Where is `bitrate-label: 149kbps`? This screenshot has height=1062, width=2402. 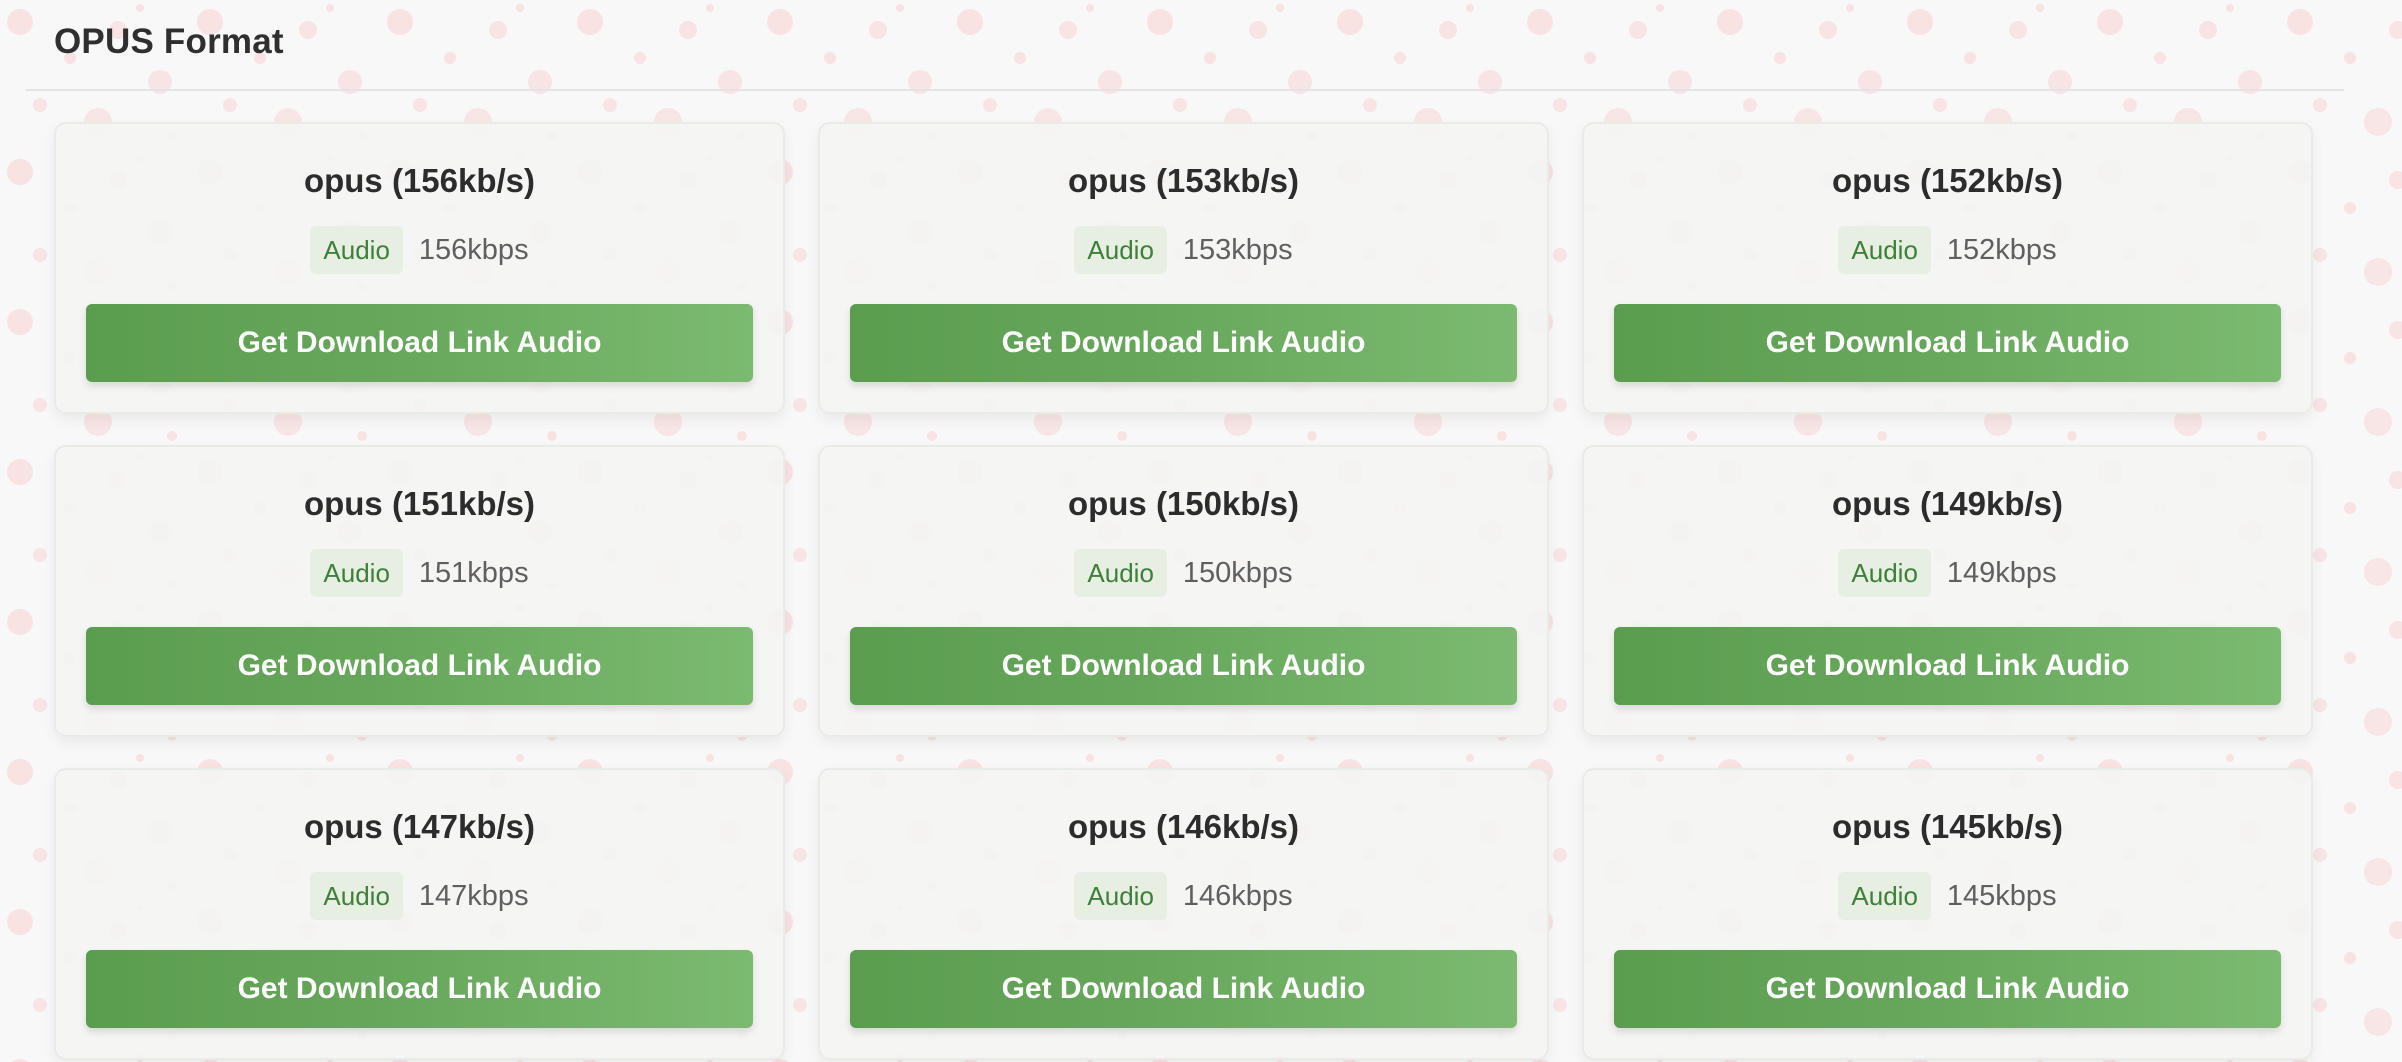 bitrate-label: 149kbps is located at coordinates (2001, 573).